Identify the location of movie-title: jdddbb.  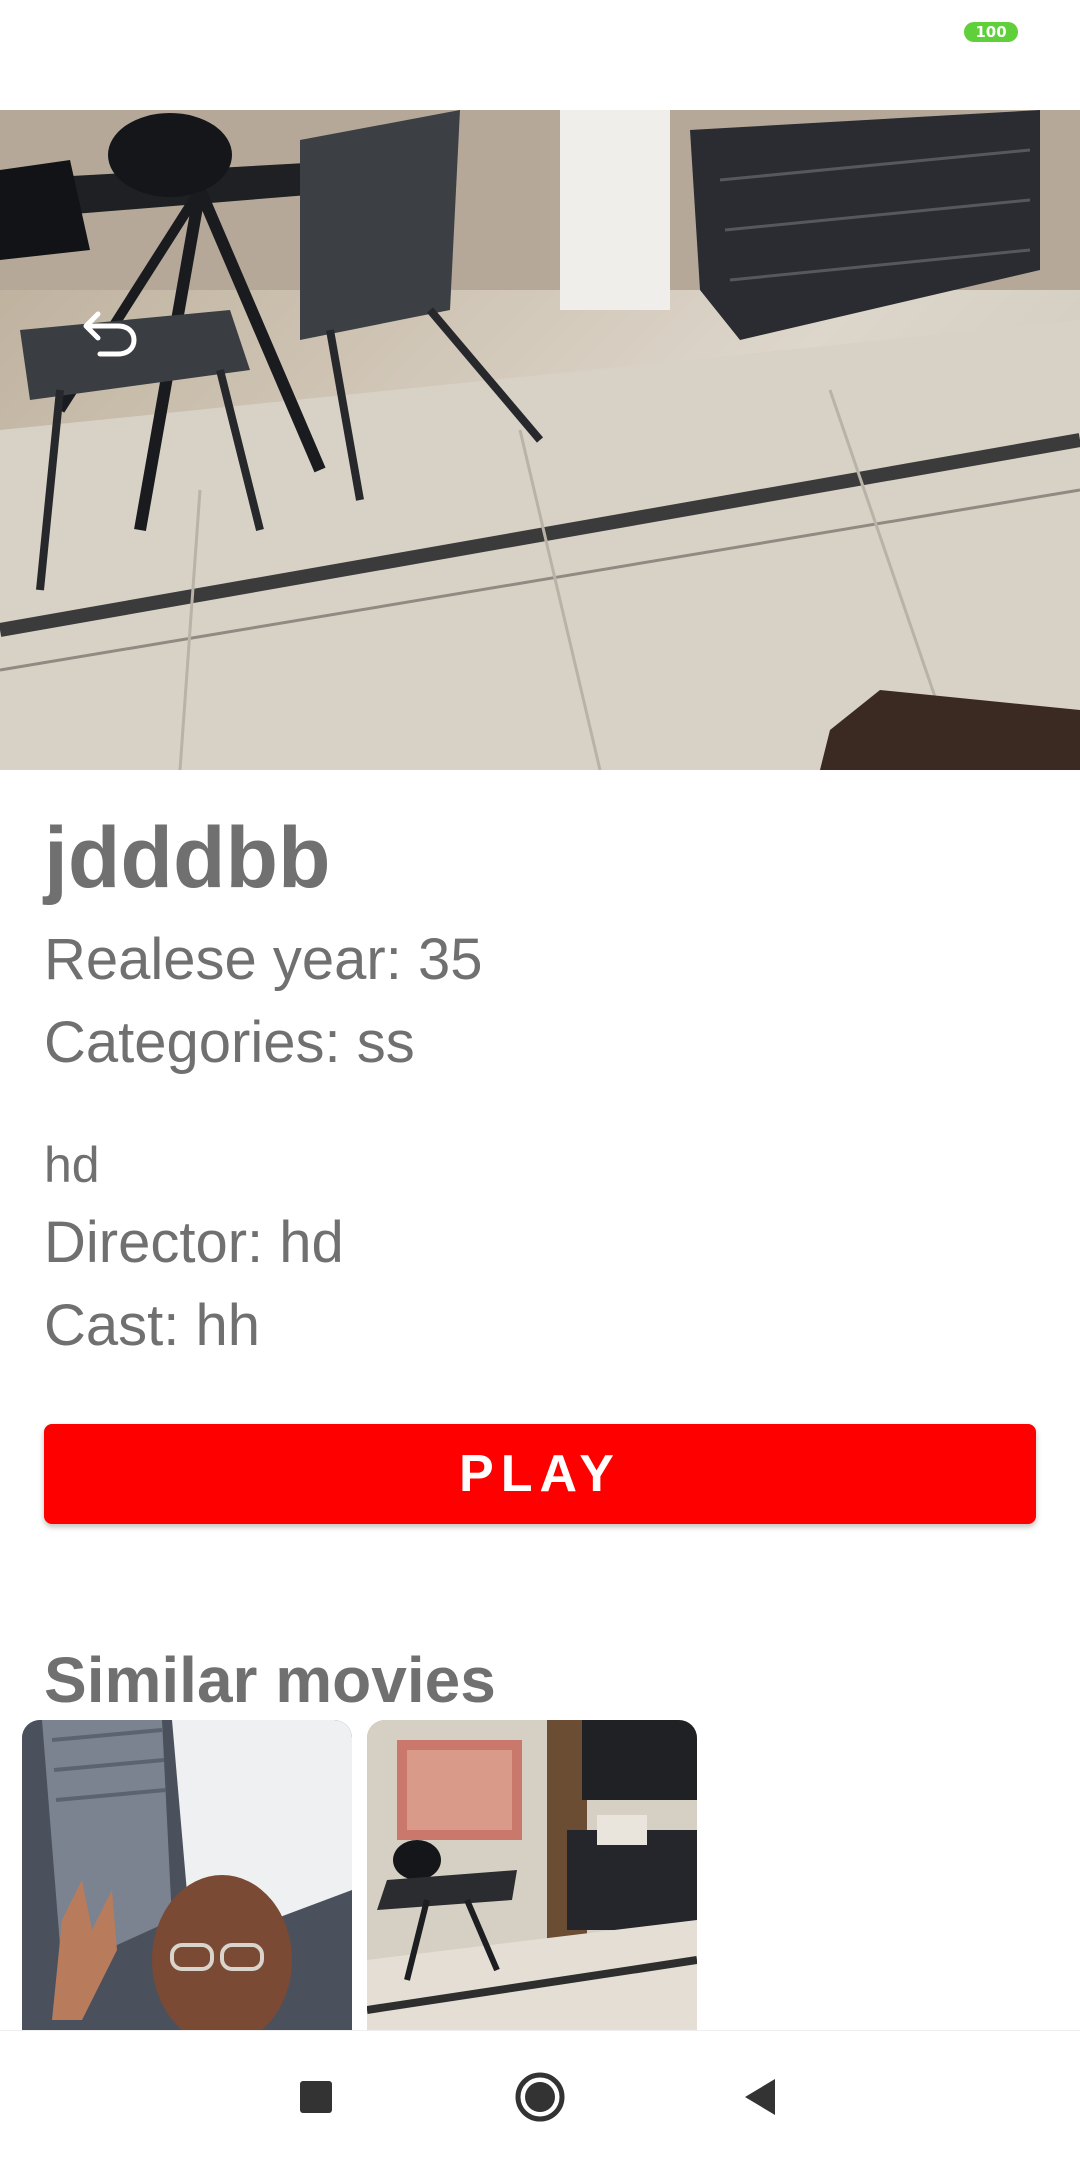
(187, 858).